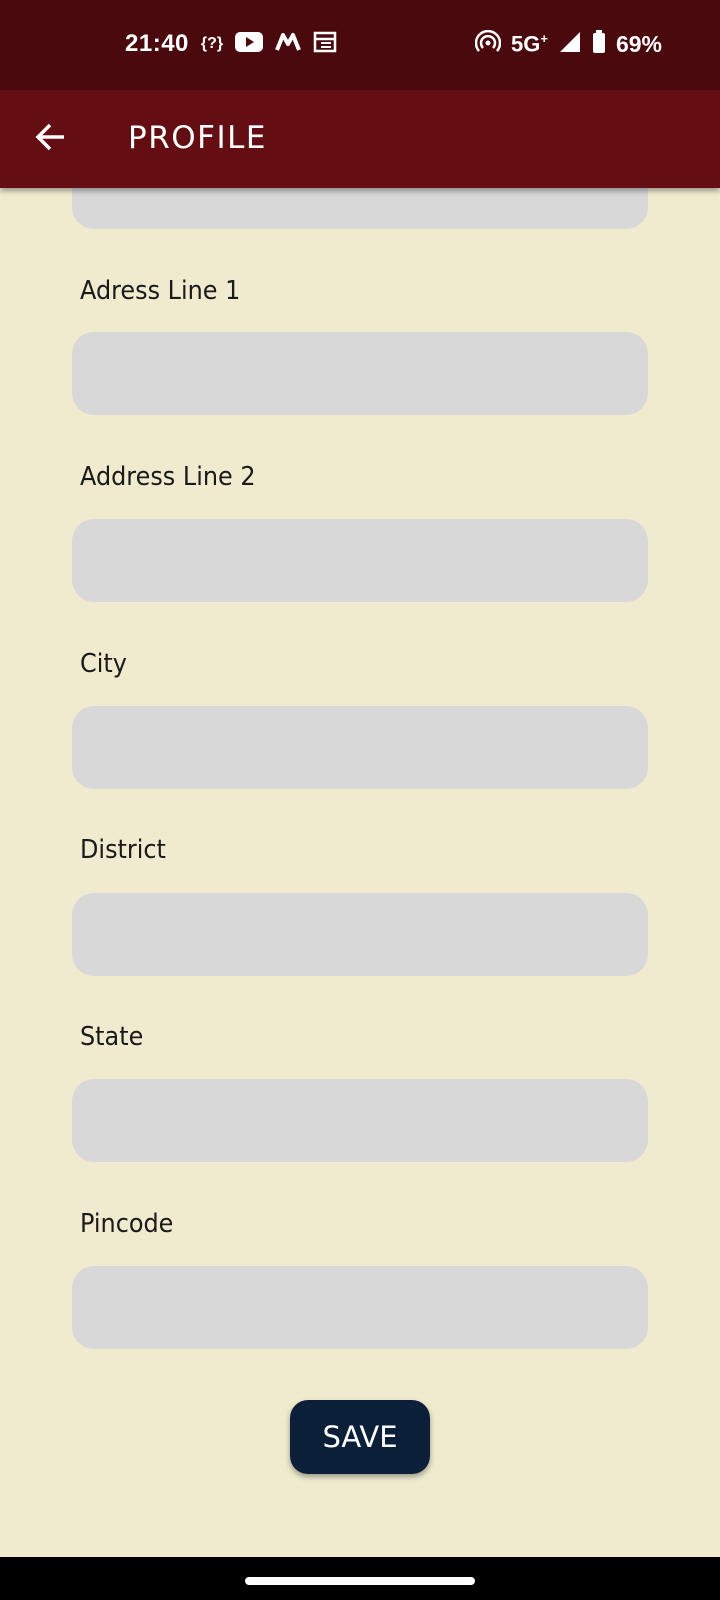  Describe the element at coordinates (360, 1581) in the screenshot. I see `home-gesture-handle` at that location.